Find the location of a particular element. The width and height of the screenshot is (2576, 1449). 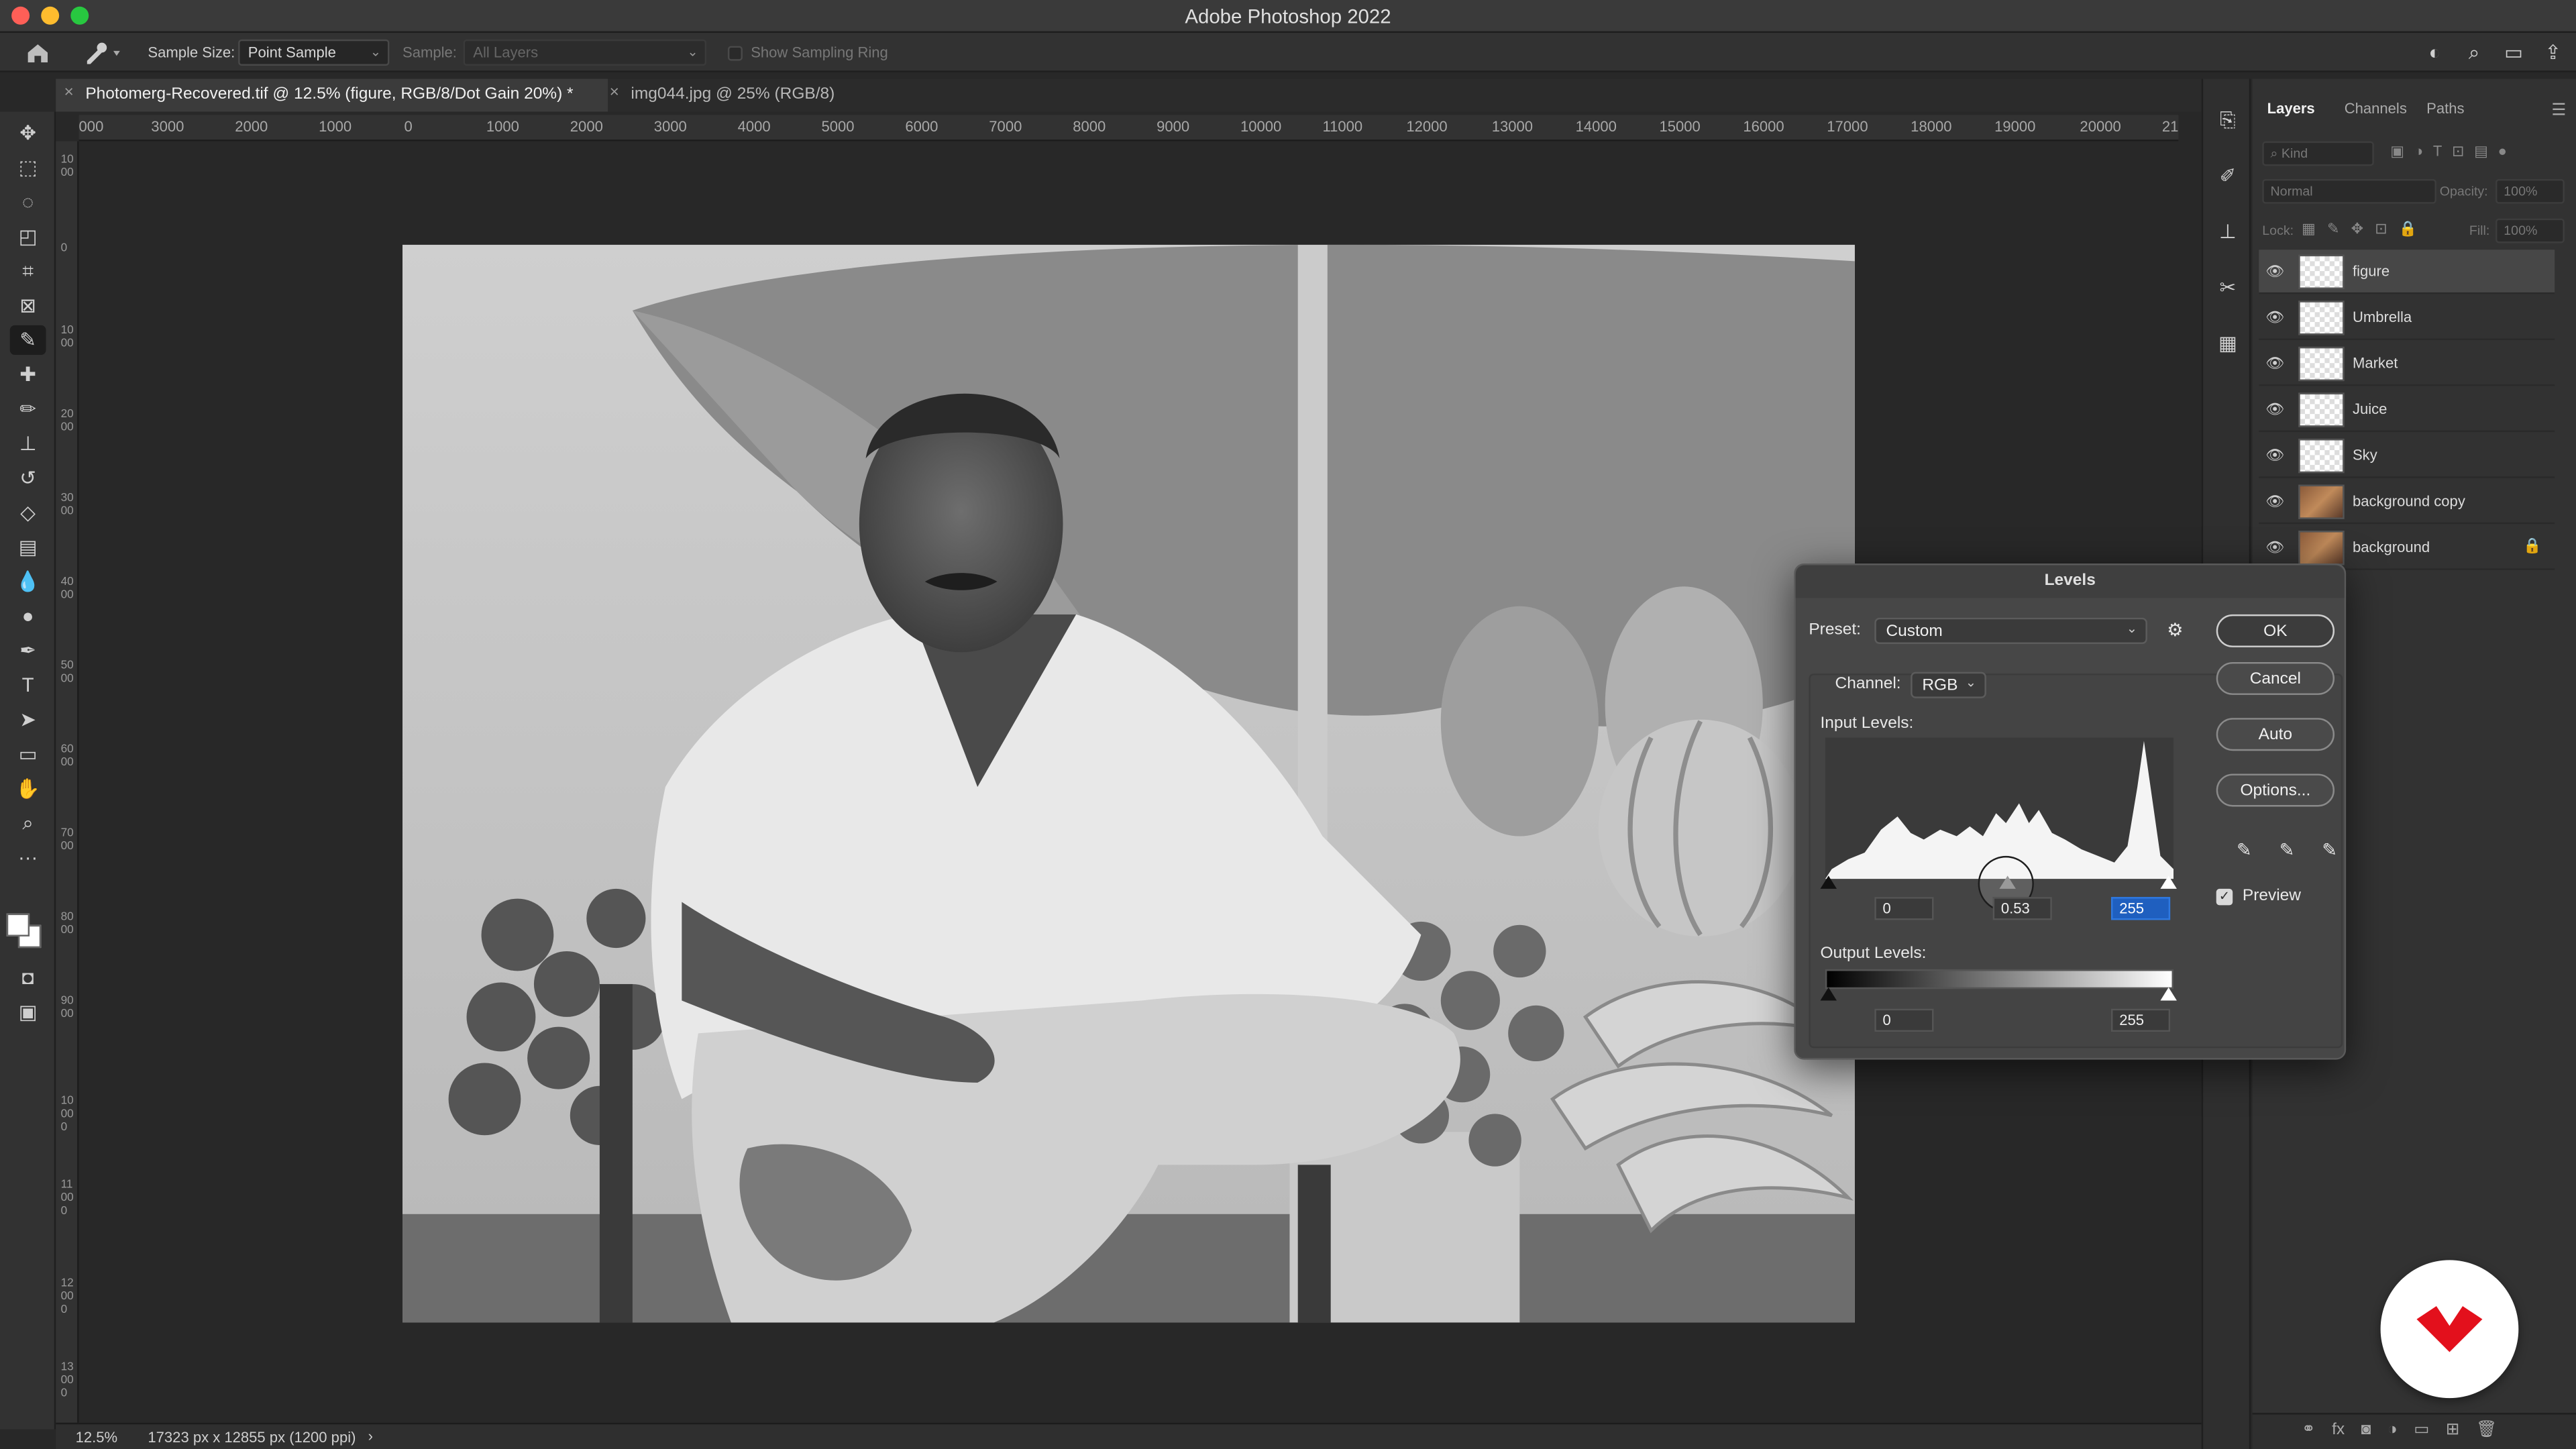

new-layer-icon: ⊞ is located at coordinates (2453, 1435).